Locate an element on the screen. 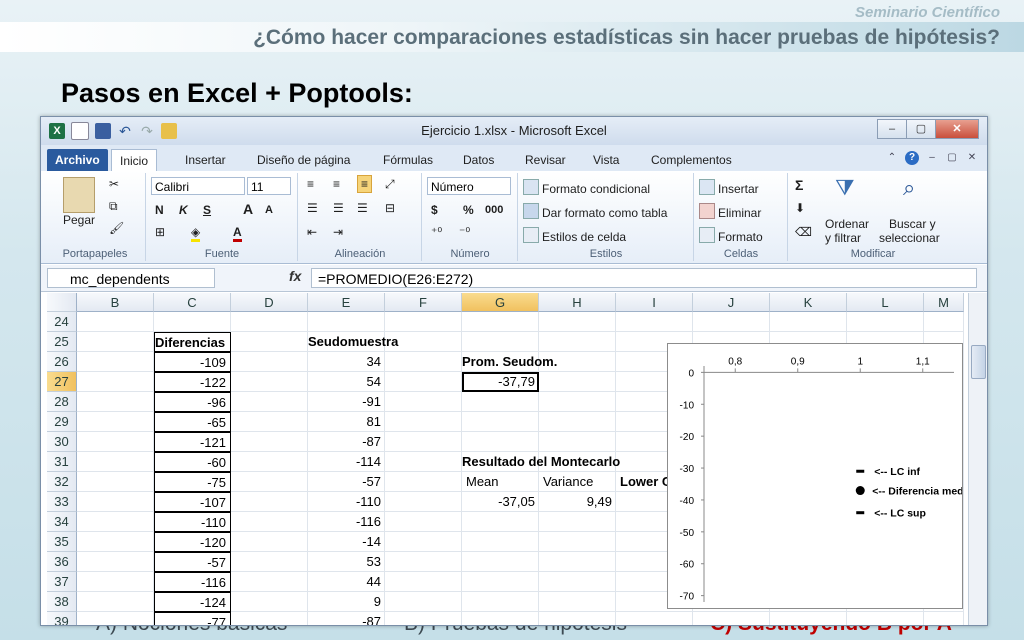  cell-diferencia: -124 is located at coordinates (192, 602).